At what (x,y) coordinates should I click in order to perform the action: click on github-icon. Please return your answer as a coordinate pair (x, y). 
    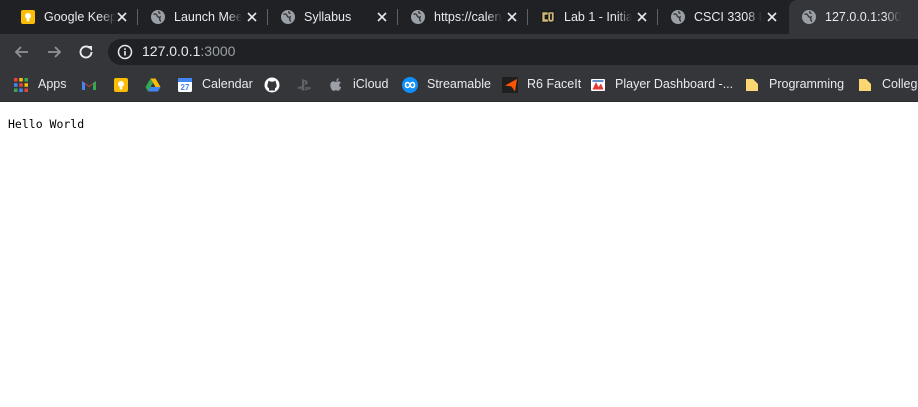
    Looking at the image, I should click on (272, 85).